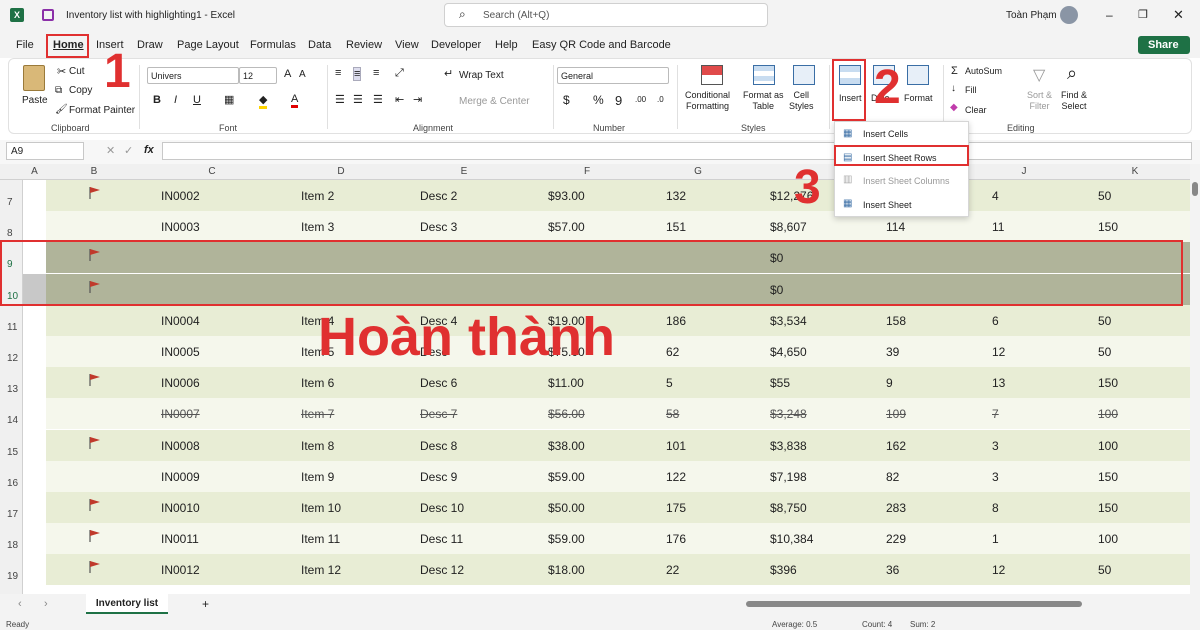 The width and height of the screenshot is (1200, 630). I want to click on font-size-select: 12, so click(258, 75).